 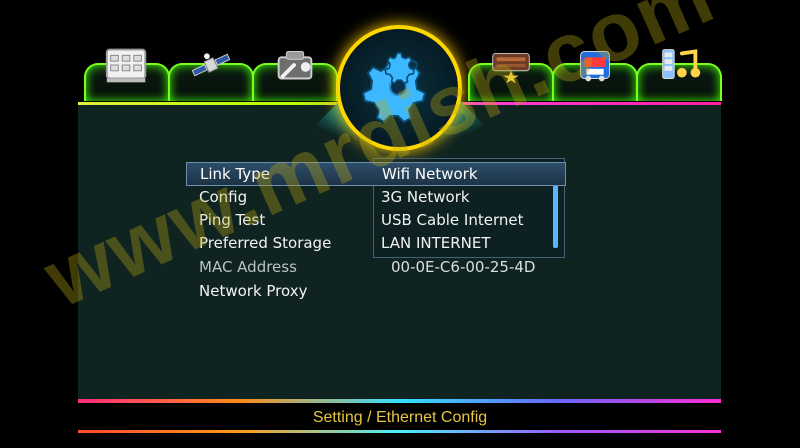 What do you see at coordinates (463, 267) in the screenshot?
I see `mac-address-value: 00-0E-C6-00-25-4D` at bounding box center [463, 267].